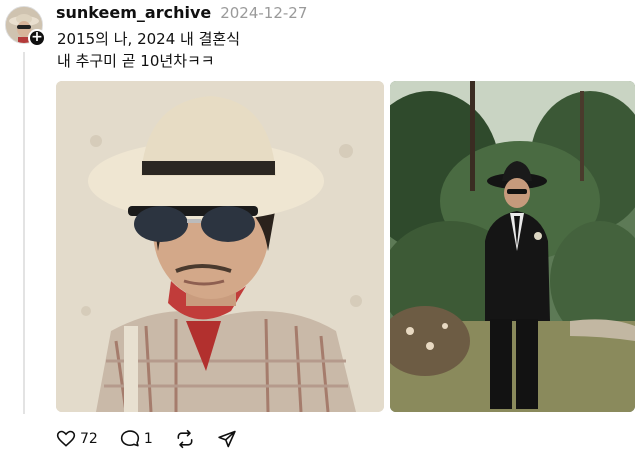 The height and width of the screenshot is (467, 640). I want to click on comment-icon, so click(129, 438).